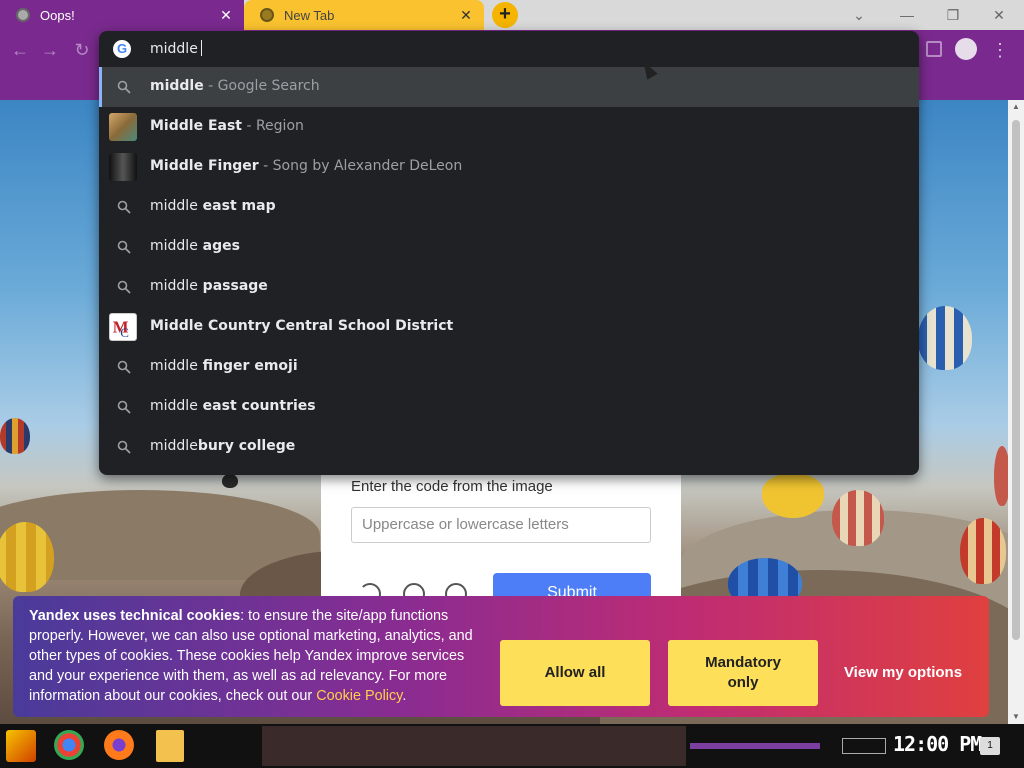 The height and width of the screenshot is (768, 1024). Describe the element at coordinates (222, 126) in the screenshot. I see `suggestion-rest: East` at that location.